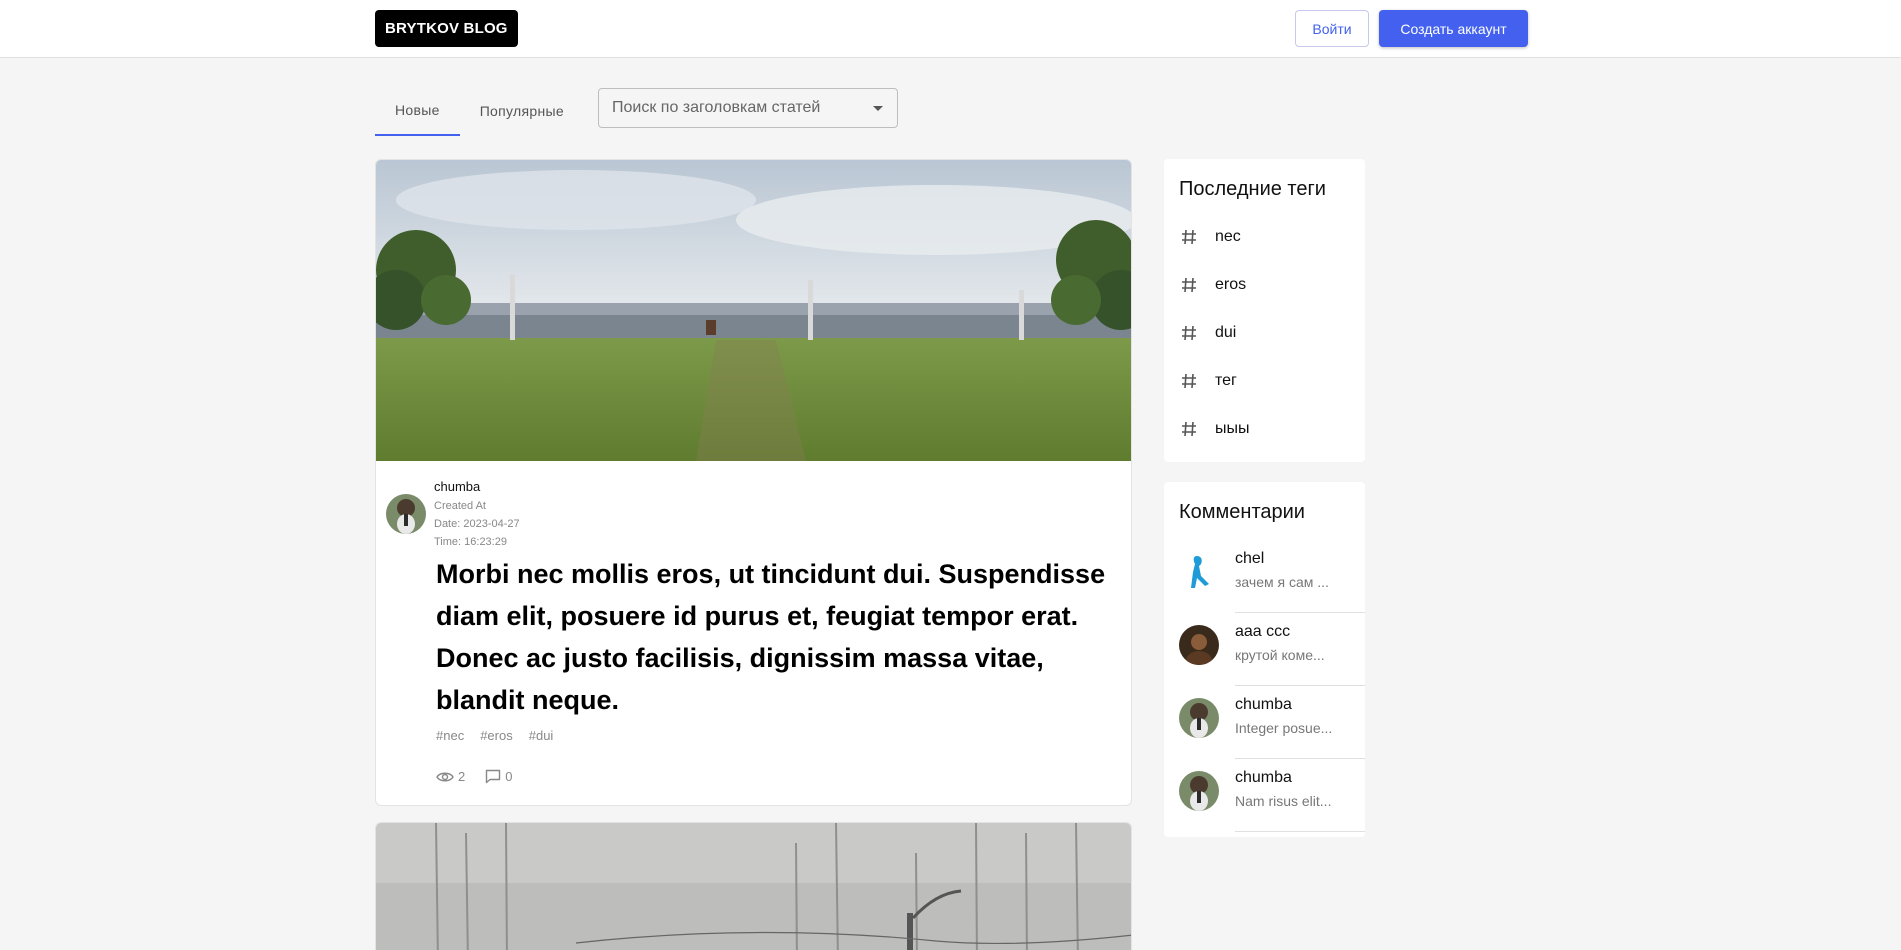  Describe the element at coordinates (446, 28) in the screenshot. I see `blog-logo: BRYTKOV BLOG` at that location.